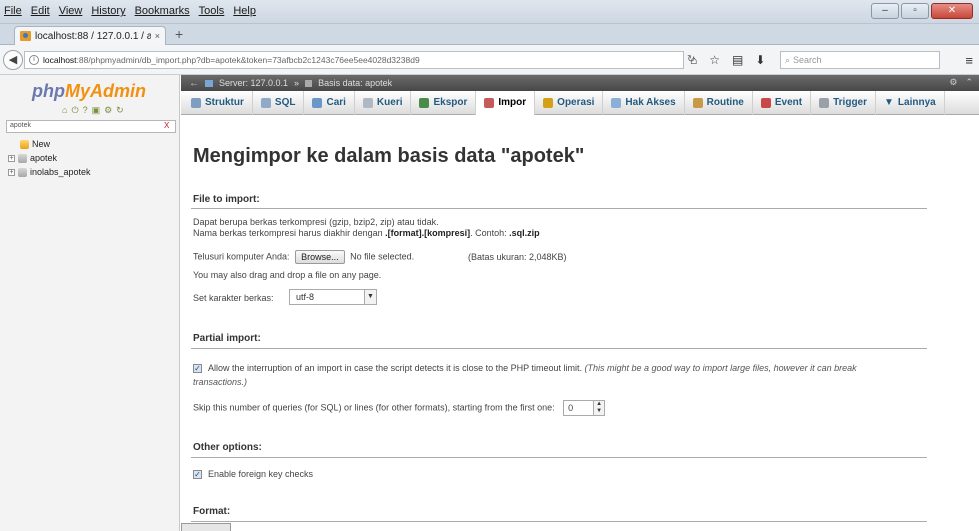 This screenshot has height=531, width=979. Describe the element at coordinates (24, 144) in the screenshot. I see `new-database-icon` at that location.